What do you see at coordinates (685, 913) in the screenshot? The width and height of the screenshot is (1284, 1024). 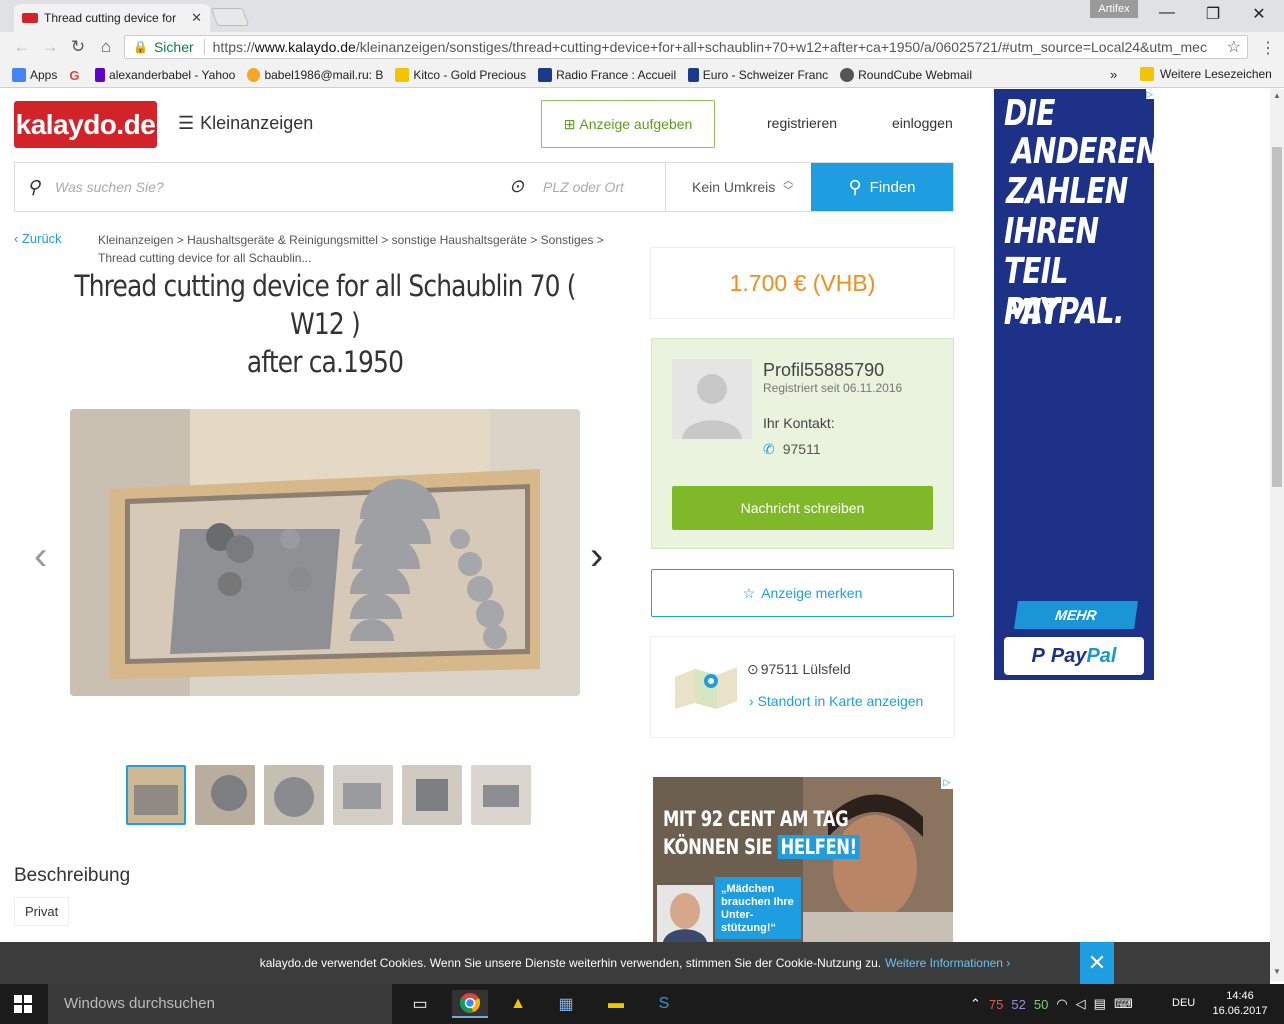 I see `portrait-image` at bounding box center [685, 913].